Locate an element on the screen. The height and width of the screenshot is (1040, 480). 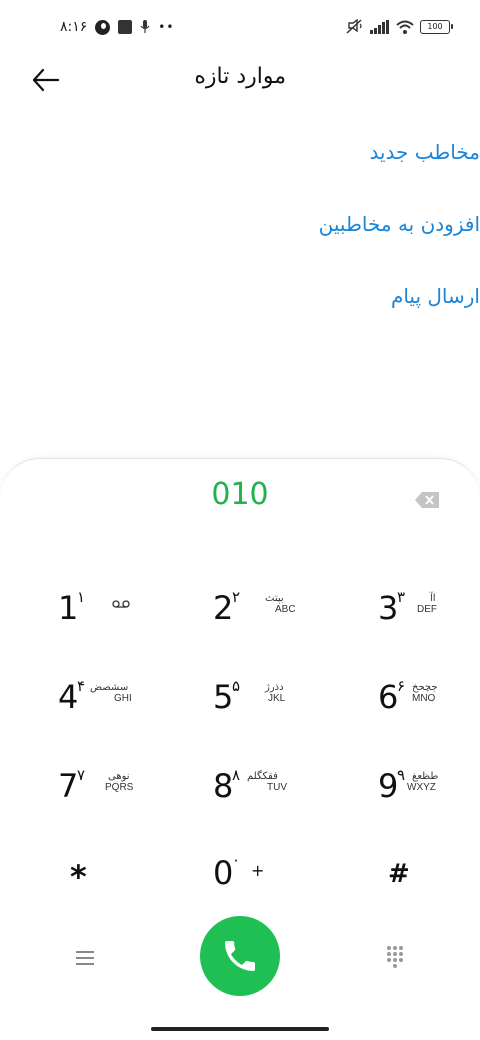
vibrate-mute-icon is located at coordinates (354, 26).